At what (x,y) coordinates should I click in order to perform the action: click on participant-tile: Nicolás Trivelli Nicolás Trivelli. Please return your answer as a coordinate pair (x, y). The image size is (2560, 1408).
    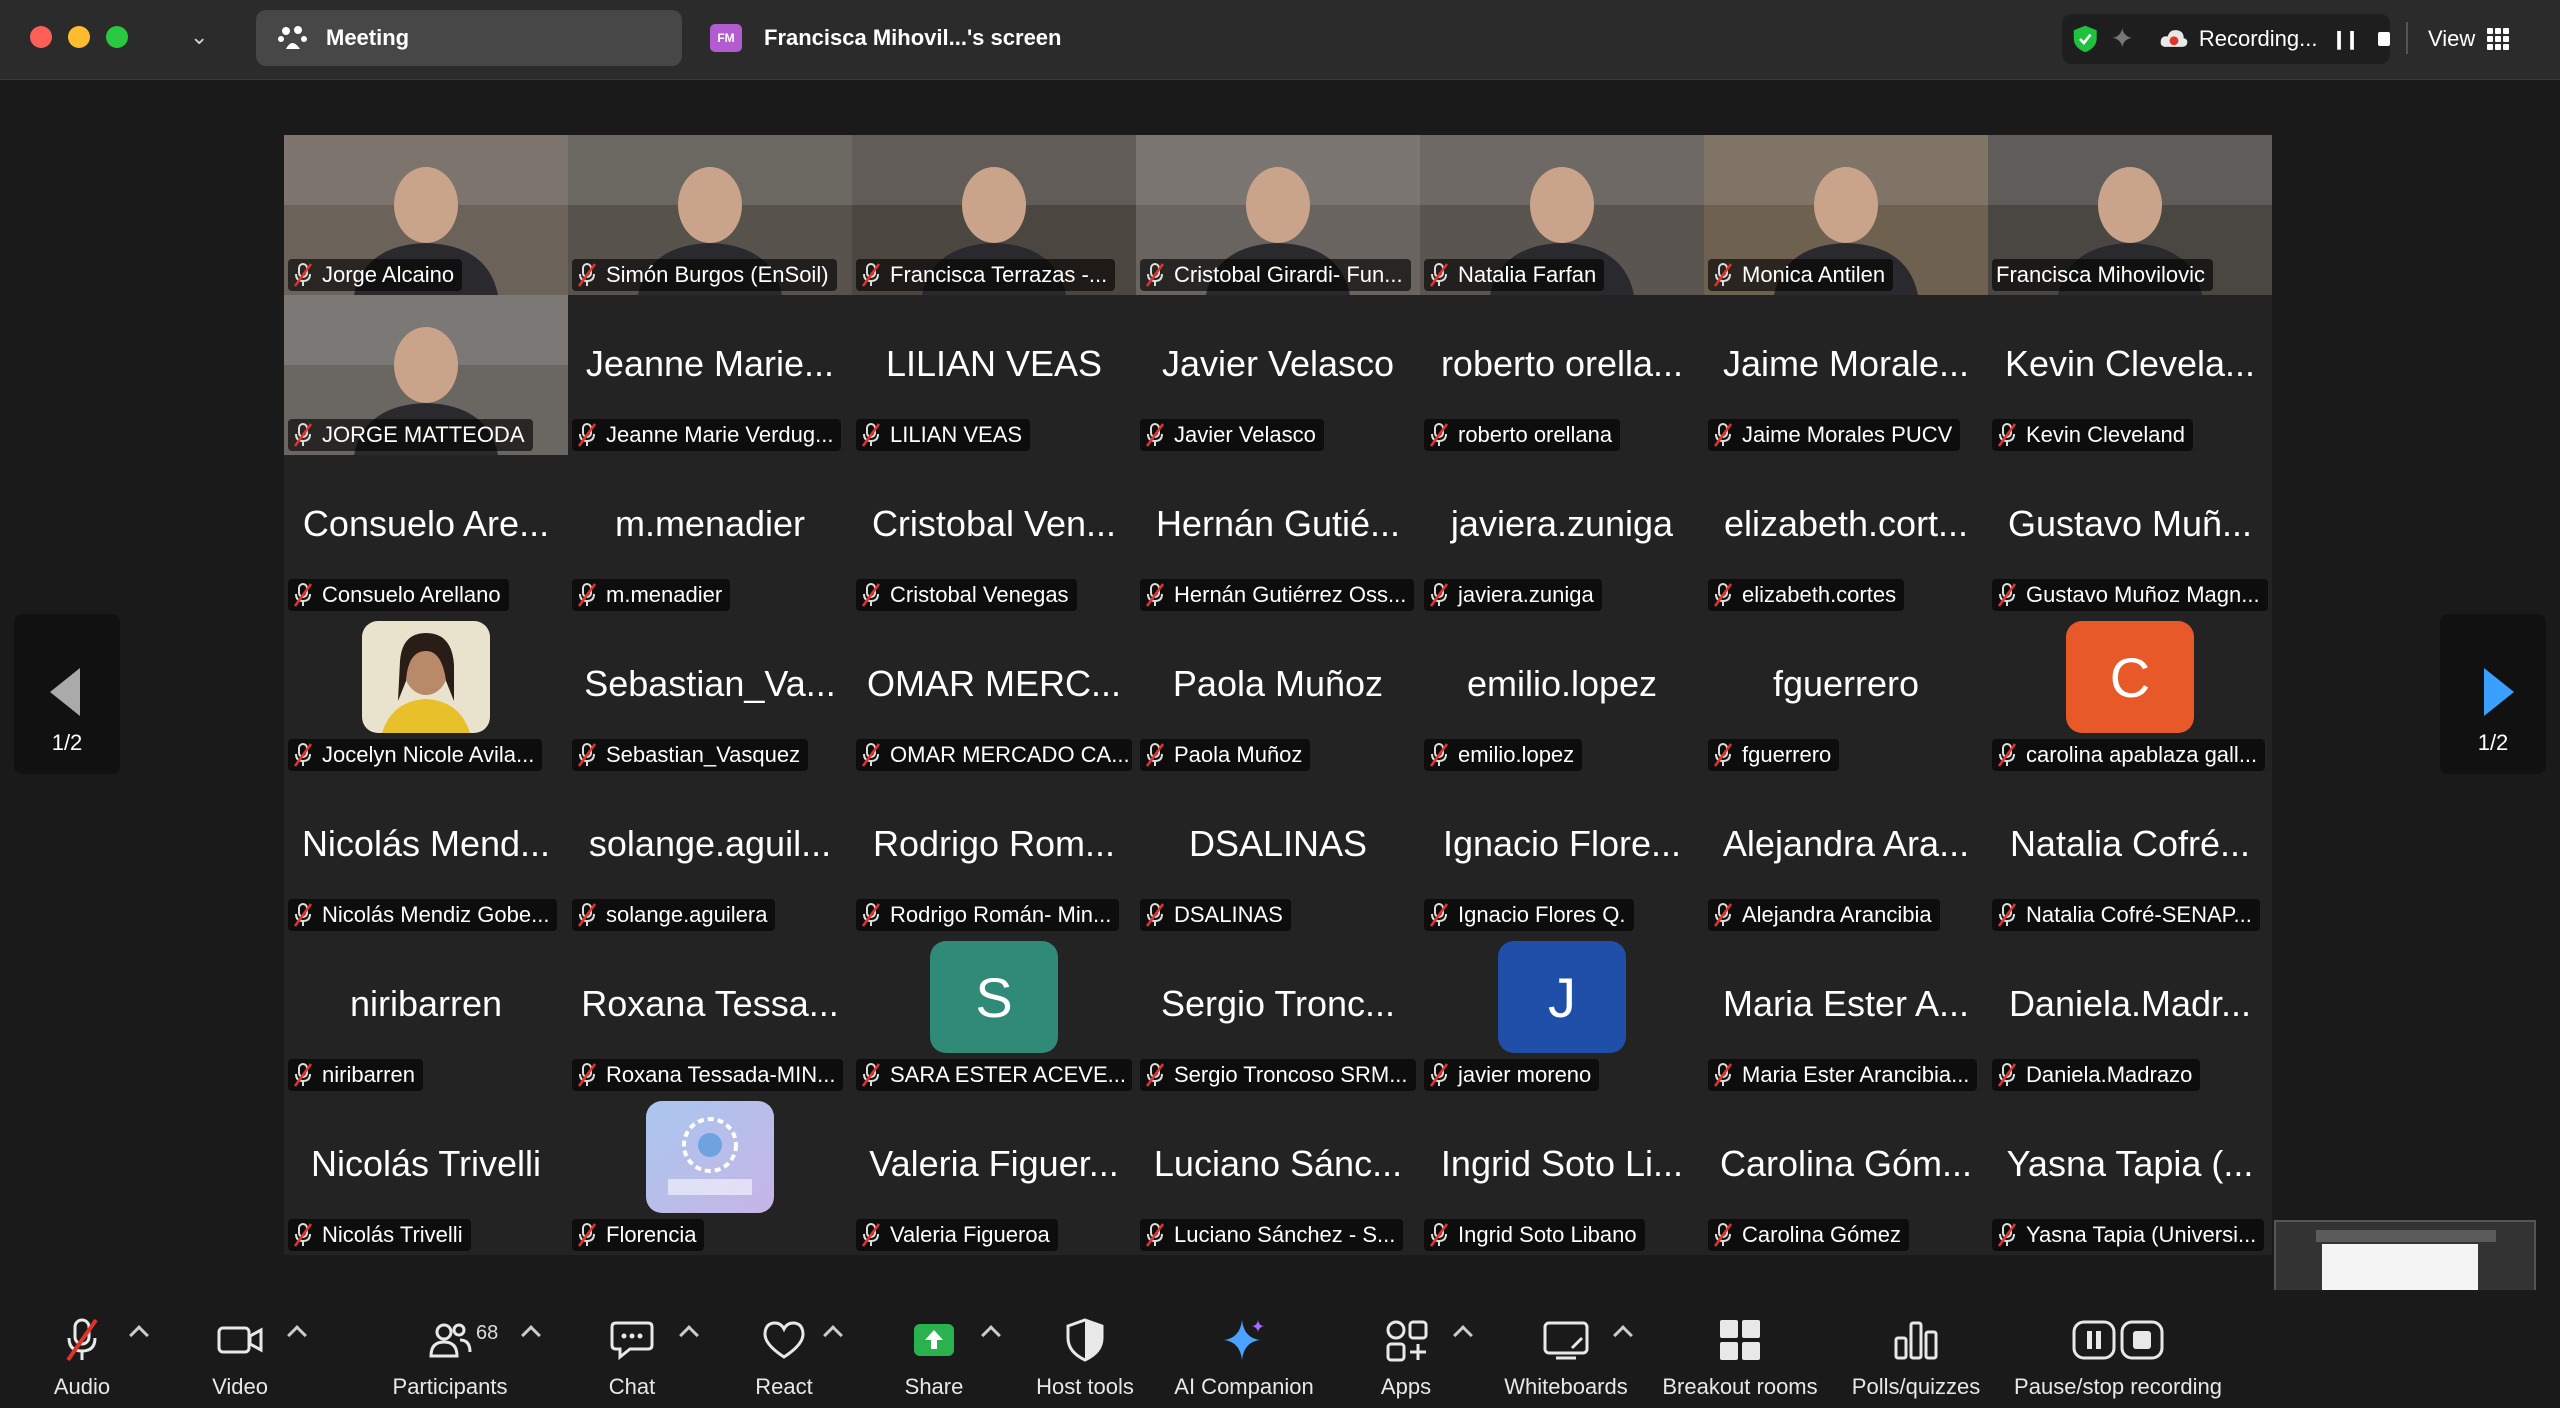
    Looking at the image, I should click on (426, 1175).